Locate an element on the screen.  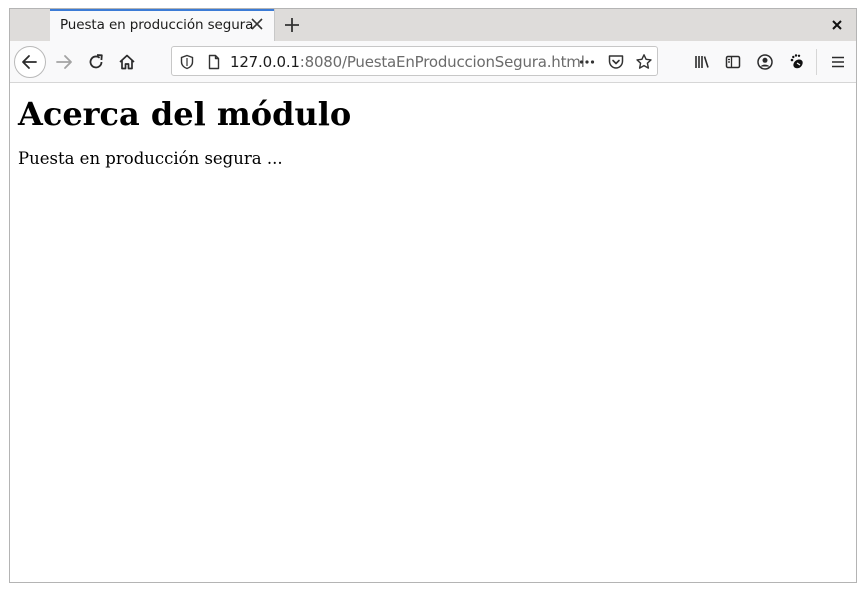
more-icon is located at coordinates (587, 62).